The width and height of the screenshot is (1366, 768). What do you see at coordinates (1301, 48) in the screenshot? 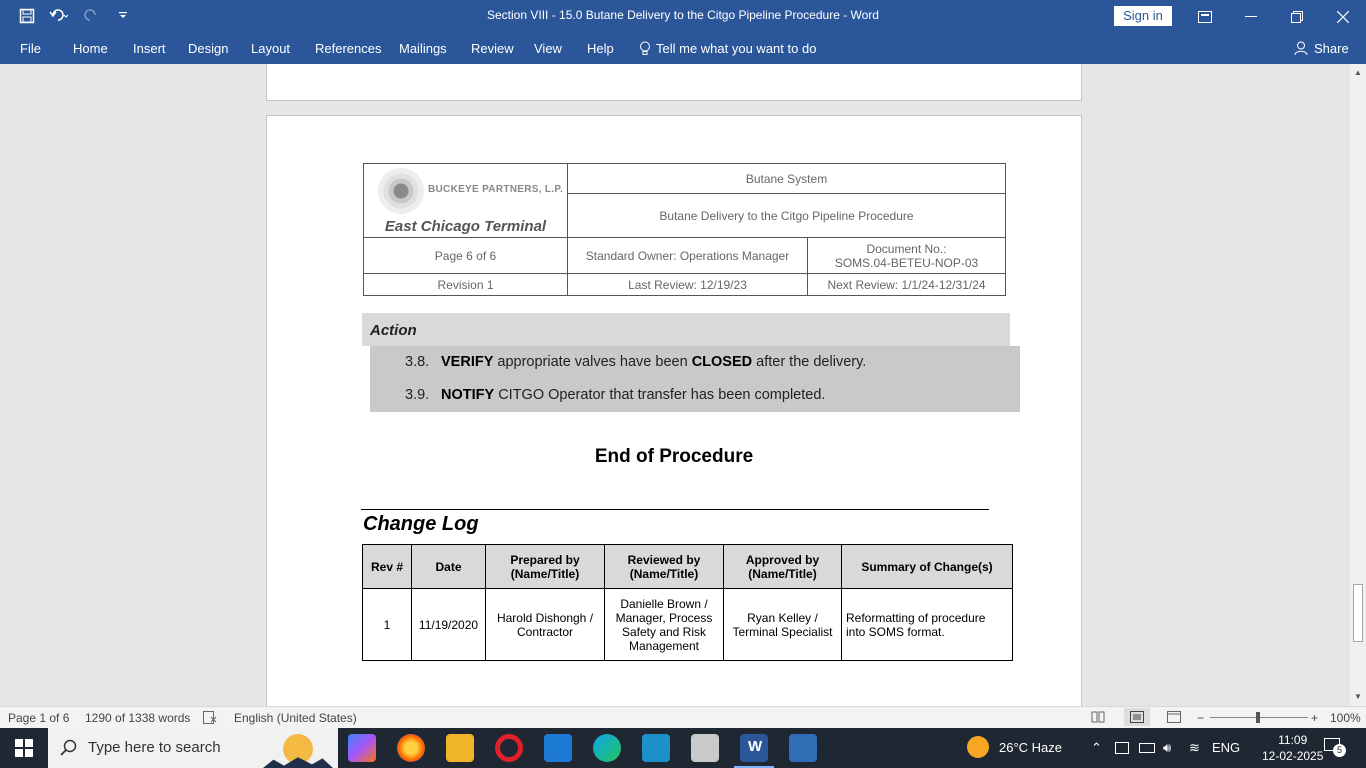
I see `person-icon` at bounding box center [1301, 48].